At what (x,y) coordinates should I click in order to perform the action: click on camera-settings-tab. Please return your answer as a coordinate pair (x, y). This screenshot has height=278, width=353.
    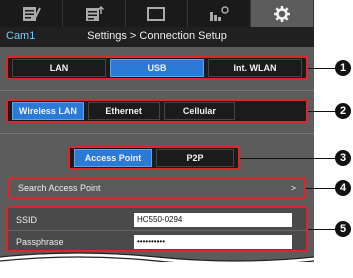
    Looking at the image, I should click on (220, 13).